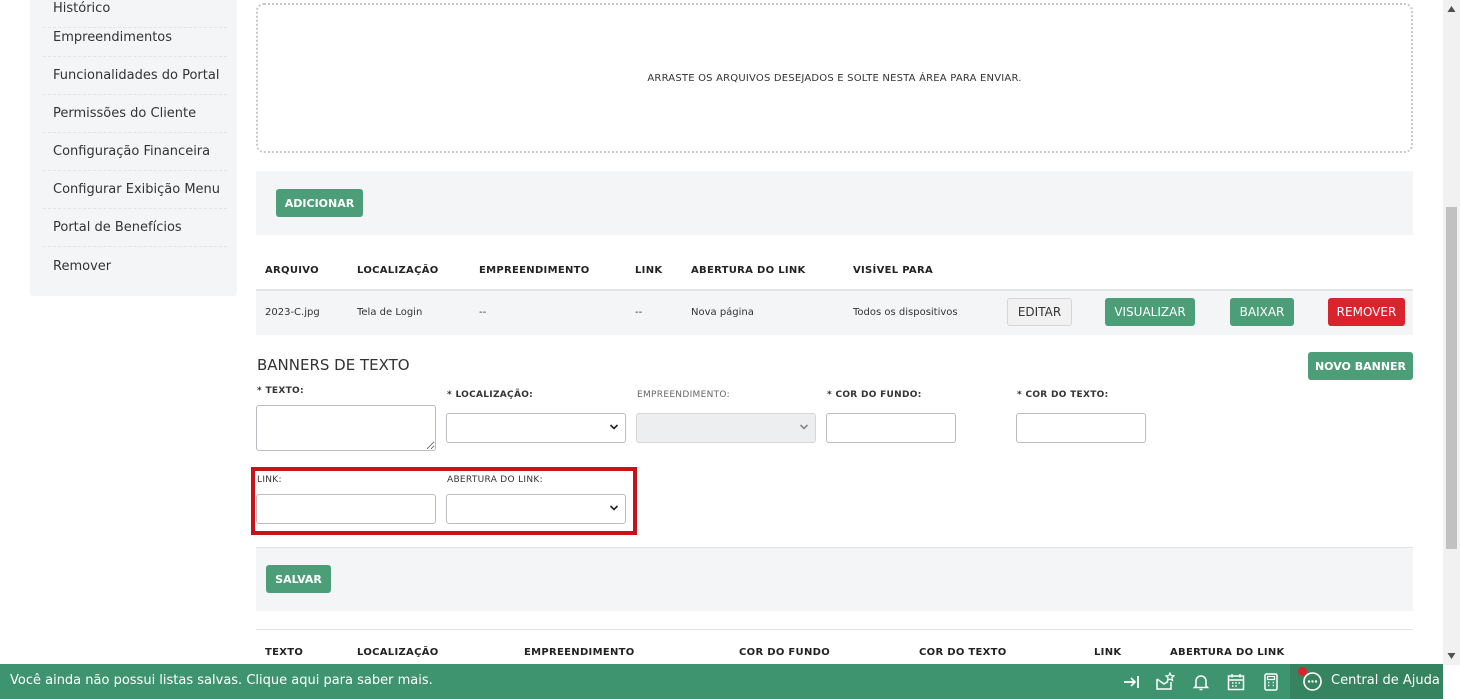  I want to click on sidebar-item-funcionalidades: Funcionalidades do Portal, so click(135, 76).